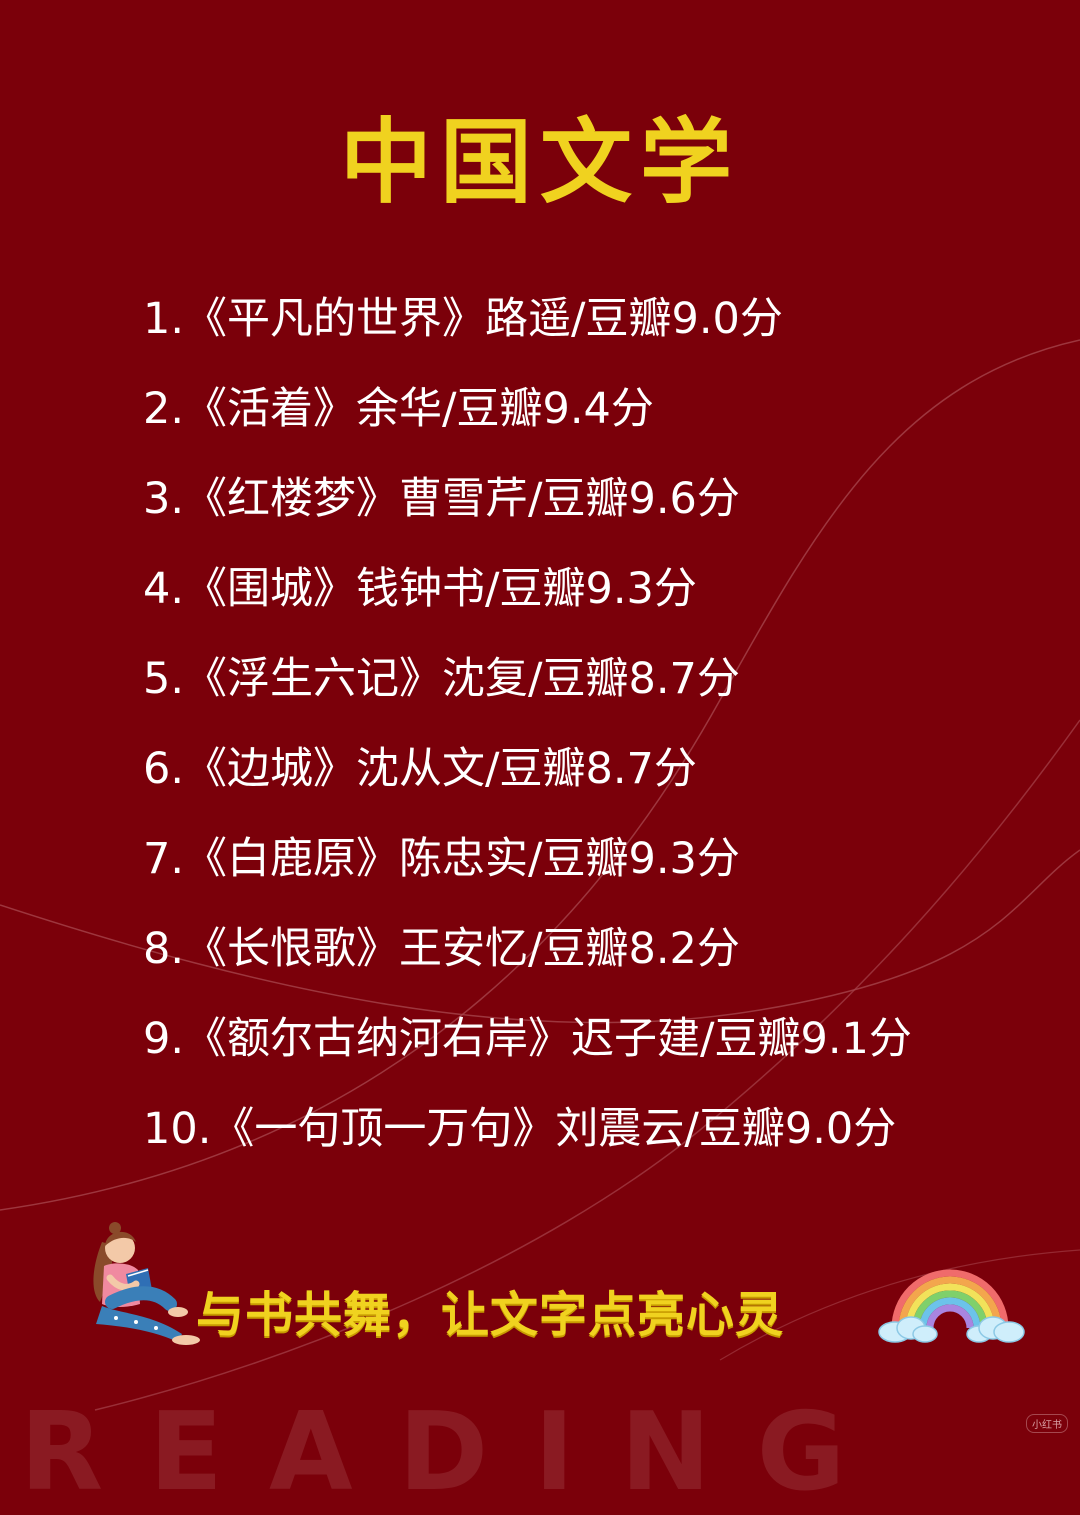  Describe the element at coordinates (539, 162) in the screenshot. I see `page-title: 中国文学` at that location.